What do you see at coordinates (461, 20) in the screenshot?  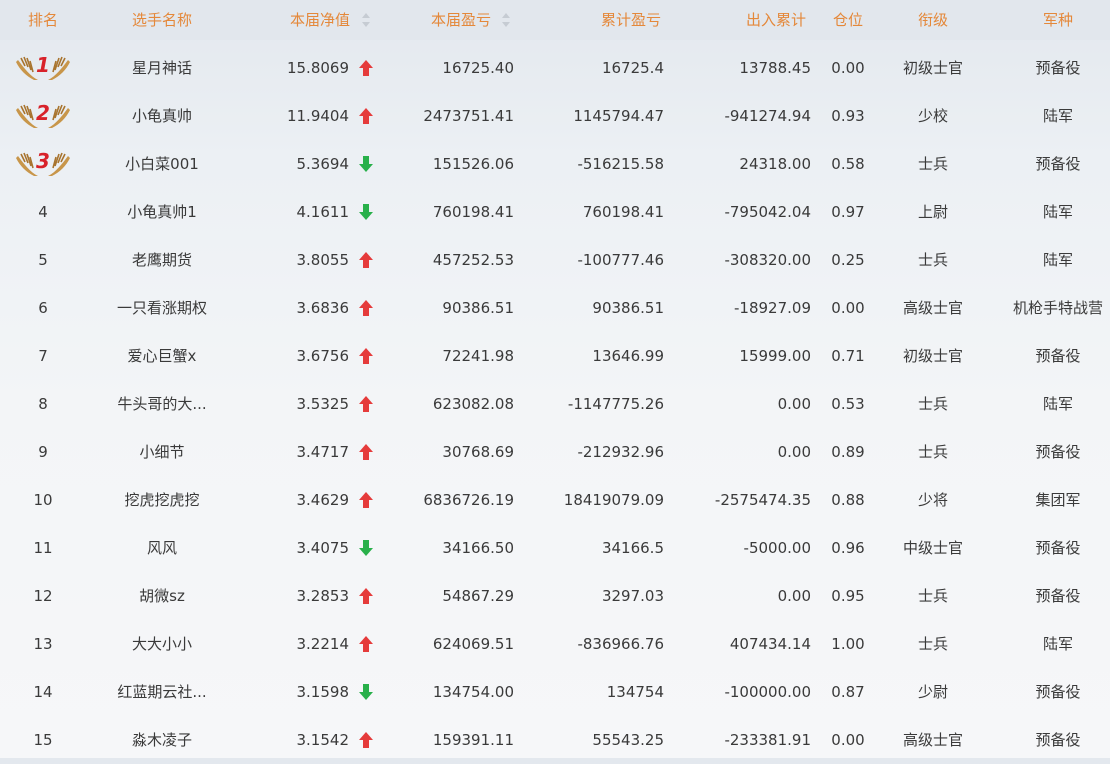 I see `col-profit-header: 本届盈亏` at bounding box center [461, 20].